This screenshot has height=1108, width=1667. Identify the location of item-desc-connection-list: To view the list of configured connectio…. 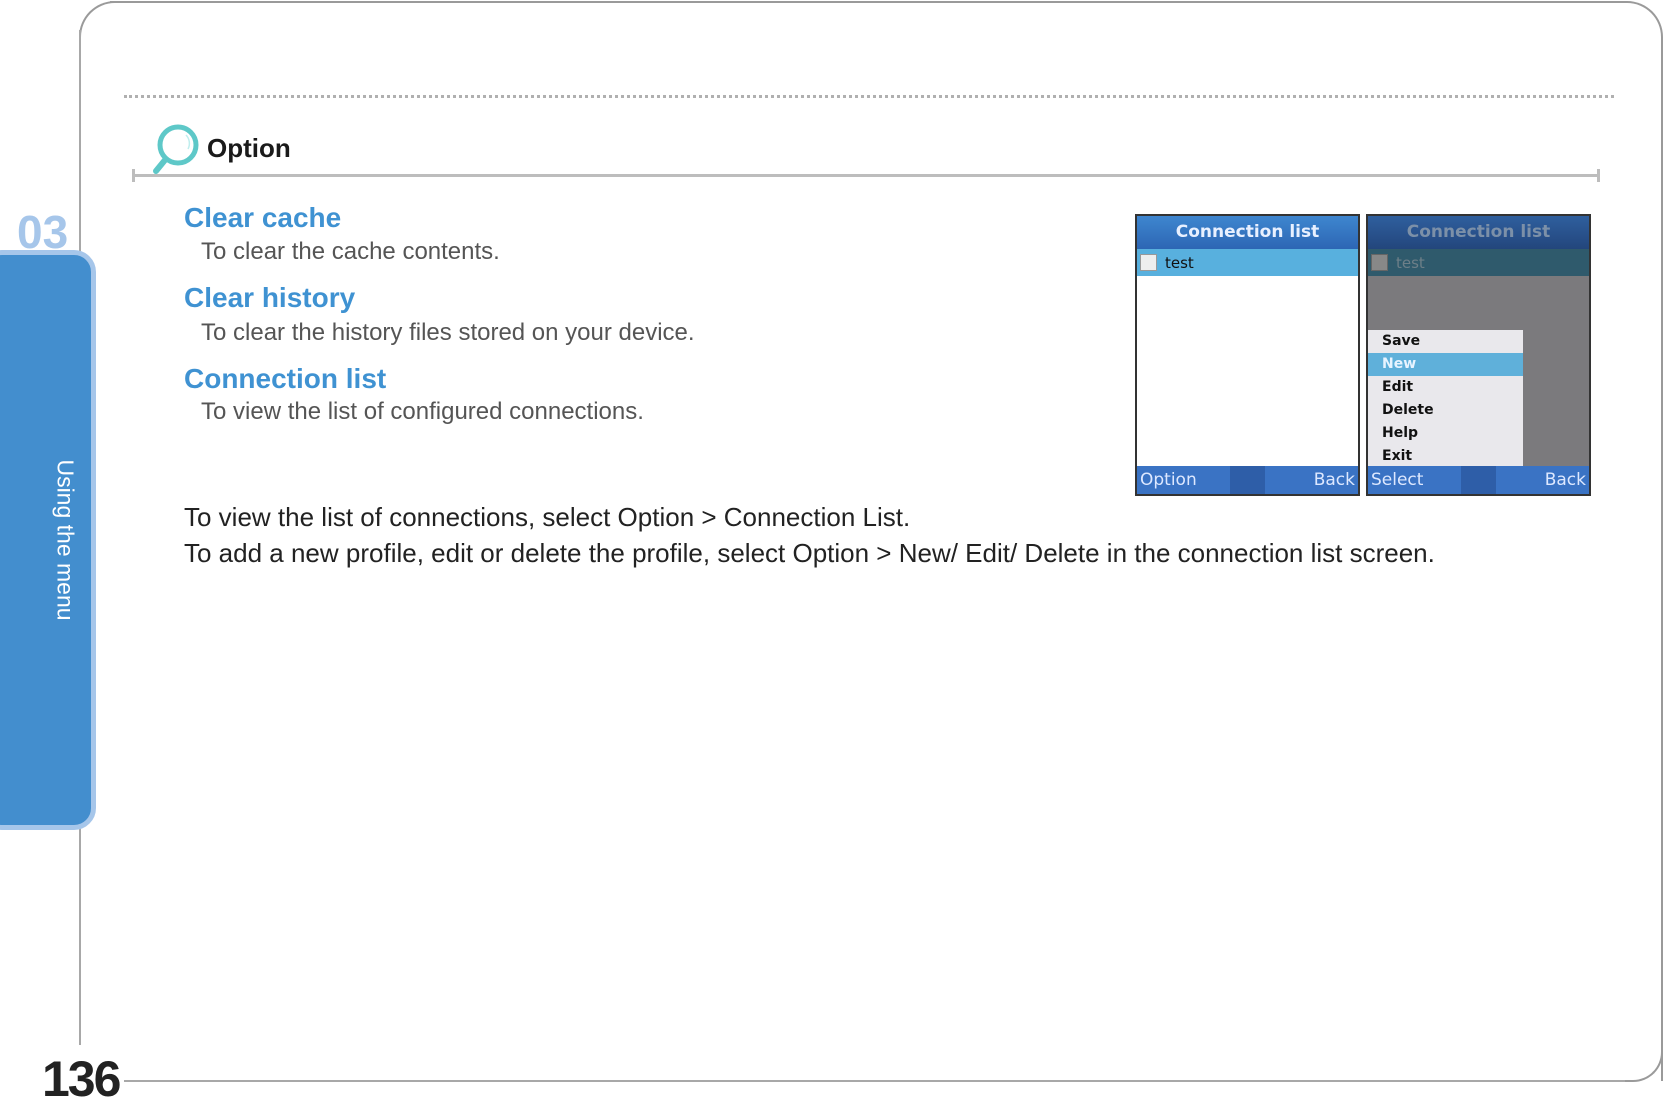
(422, 411).